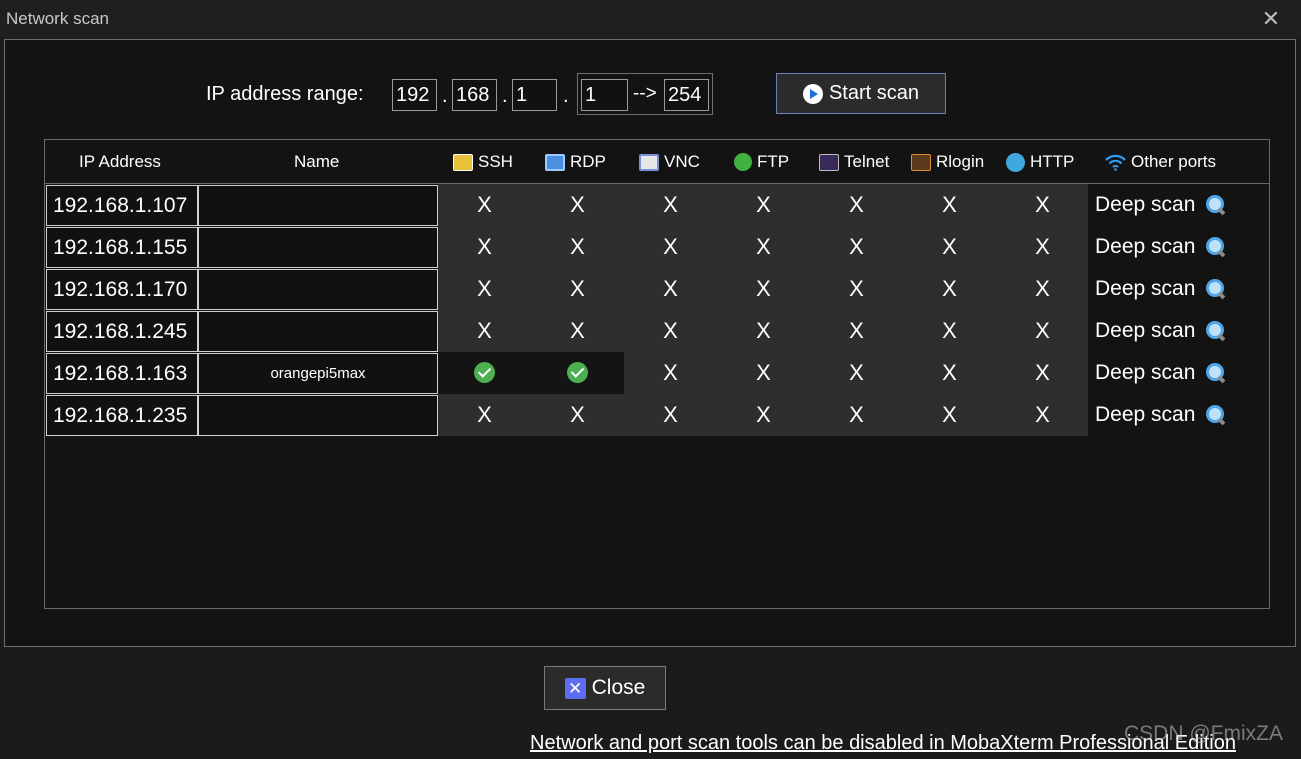  Describe the element at coordinates (812, 93) in the screenshot. I see `play-icon` at that location.